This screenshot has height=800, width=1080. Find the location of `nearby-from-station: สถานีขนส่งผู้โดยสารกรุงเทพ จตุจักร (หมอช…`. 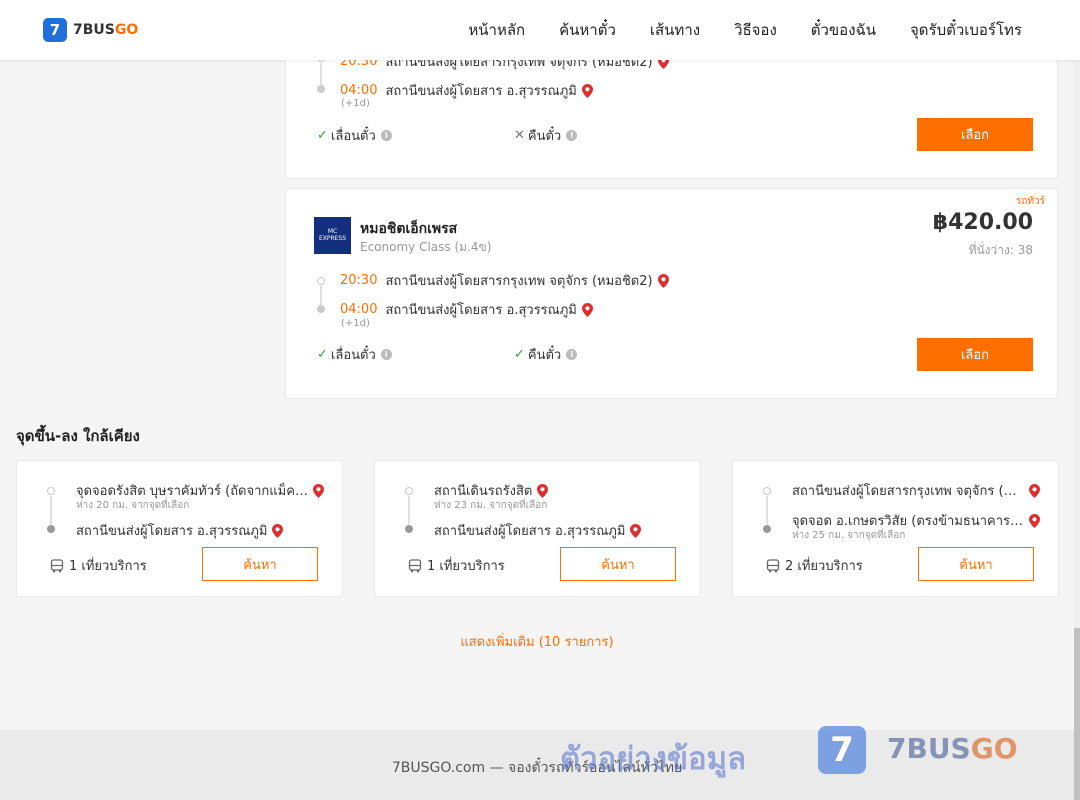

nearby-from-station: สถานีขนส่งผู้โดยสารกรุงเทพ จตุจักร (หมอช… is located at coordinates (908, 491).